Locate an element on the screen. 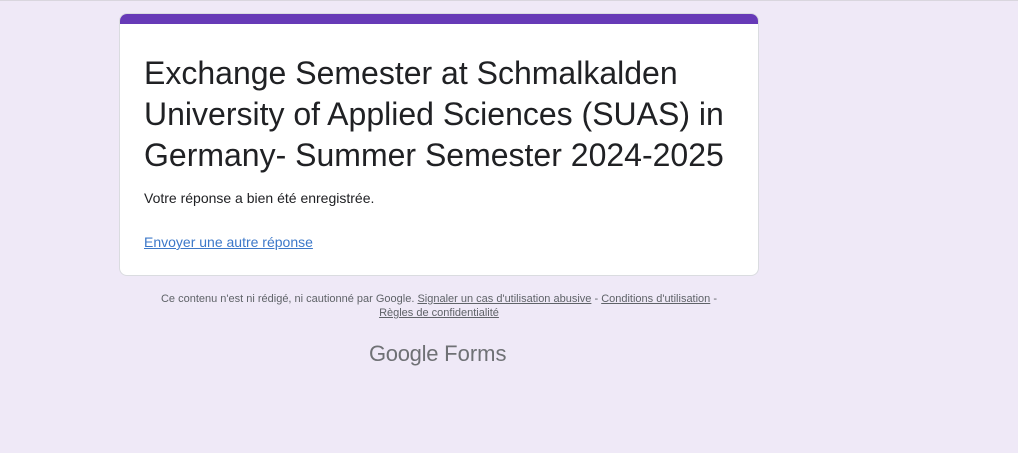 This screenshot has height=453, width=1018. google-wordmark: Google is located at coordinates (404, 353).